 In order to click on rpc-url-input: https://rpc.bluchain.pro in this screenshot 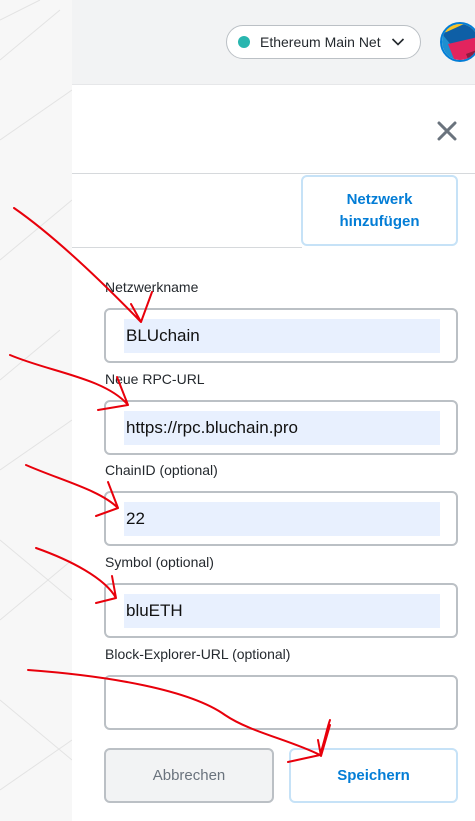, I will do `click(281, 427)`.